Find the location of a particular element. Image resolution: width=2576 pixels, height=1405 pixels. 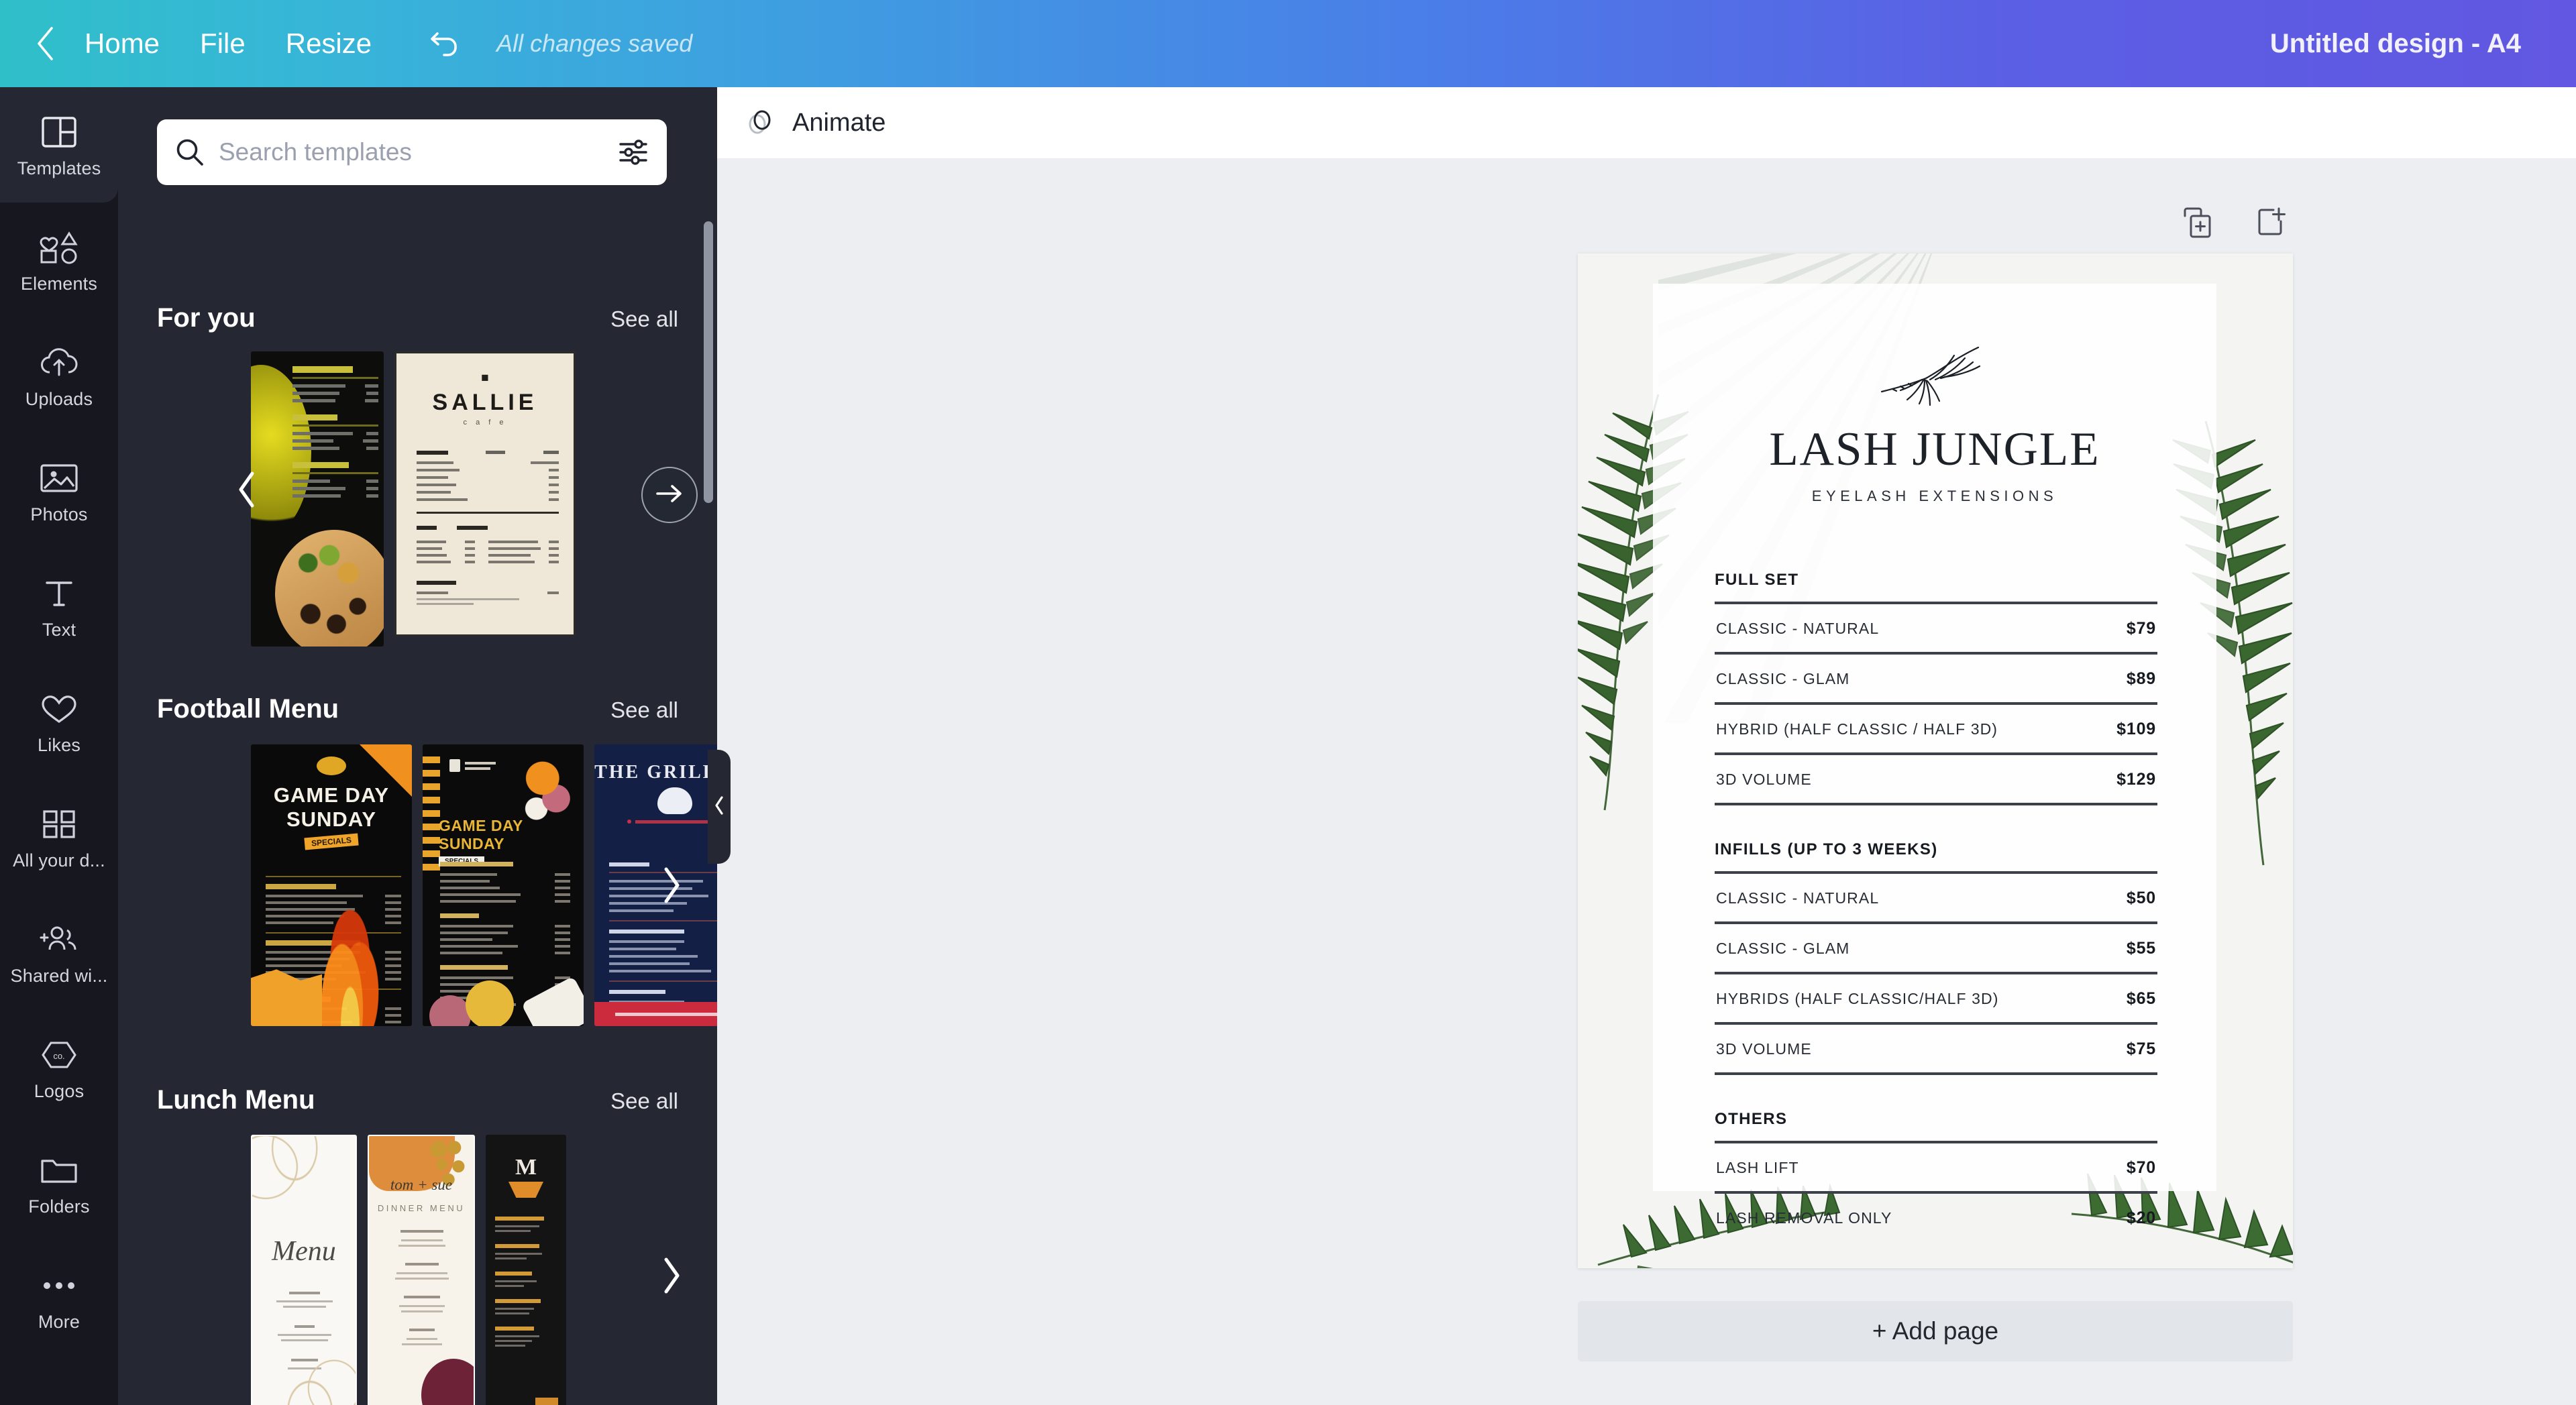

add-page-bar-button: + Add page is located at coordinates (1935, 1331).